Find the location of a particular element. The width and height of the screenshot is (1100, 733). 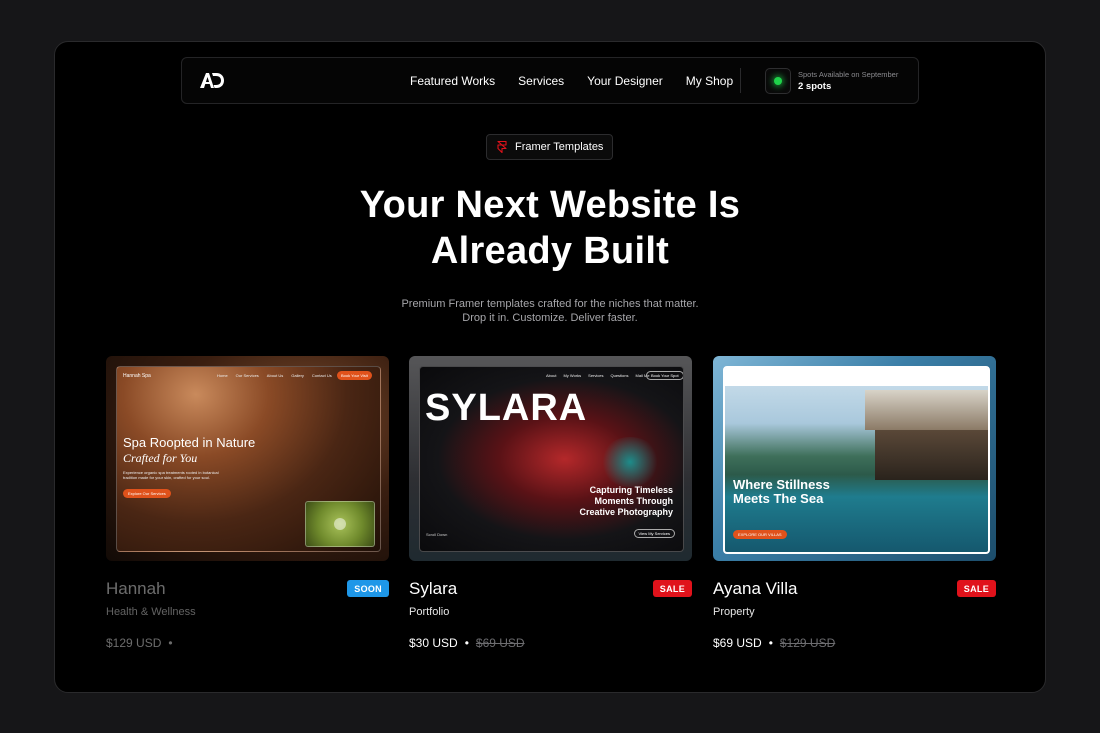

play-icon is located at coordinates (340, 524).